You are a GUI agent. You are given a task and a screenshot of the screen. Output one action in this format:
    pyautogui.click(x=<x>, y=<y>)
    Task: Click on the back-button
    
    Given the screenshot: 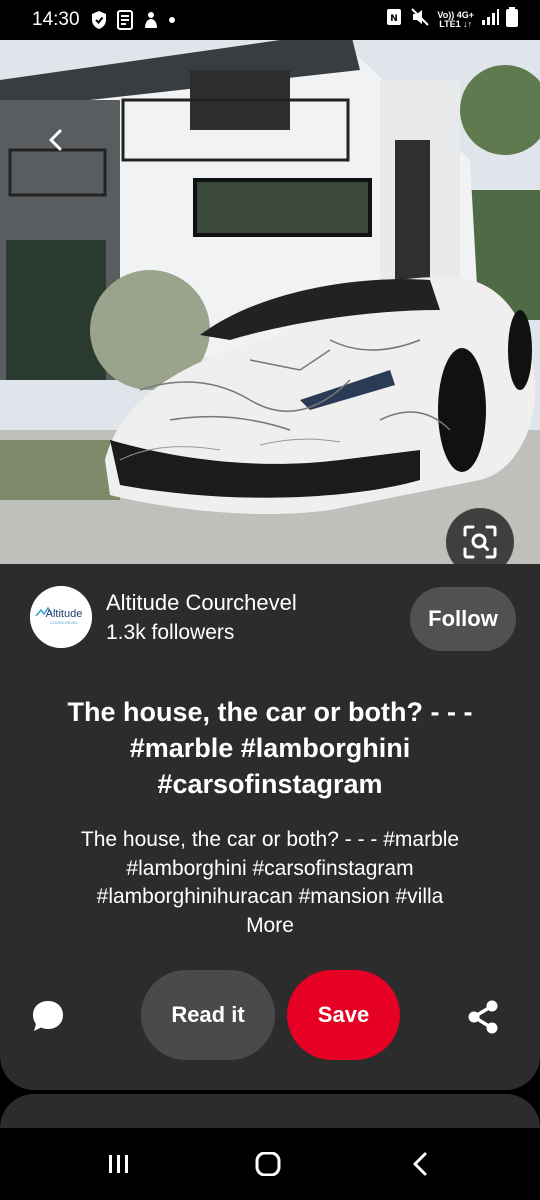 What is the action you would take?
    pyautogui.click(x=56, y=140)
    